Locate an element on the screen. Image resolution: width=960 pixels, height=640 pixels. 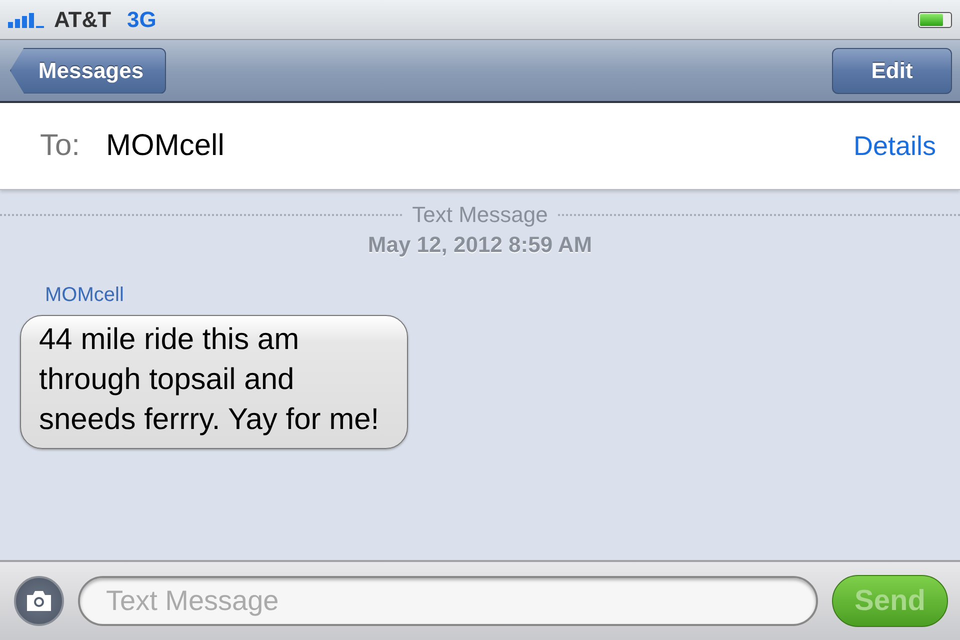
timestamp: May 12, 2012 8:59 AM is located at coordinates (480, 245).